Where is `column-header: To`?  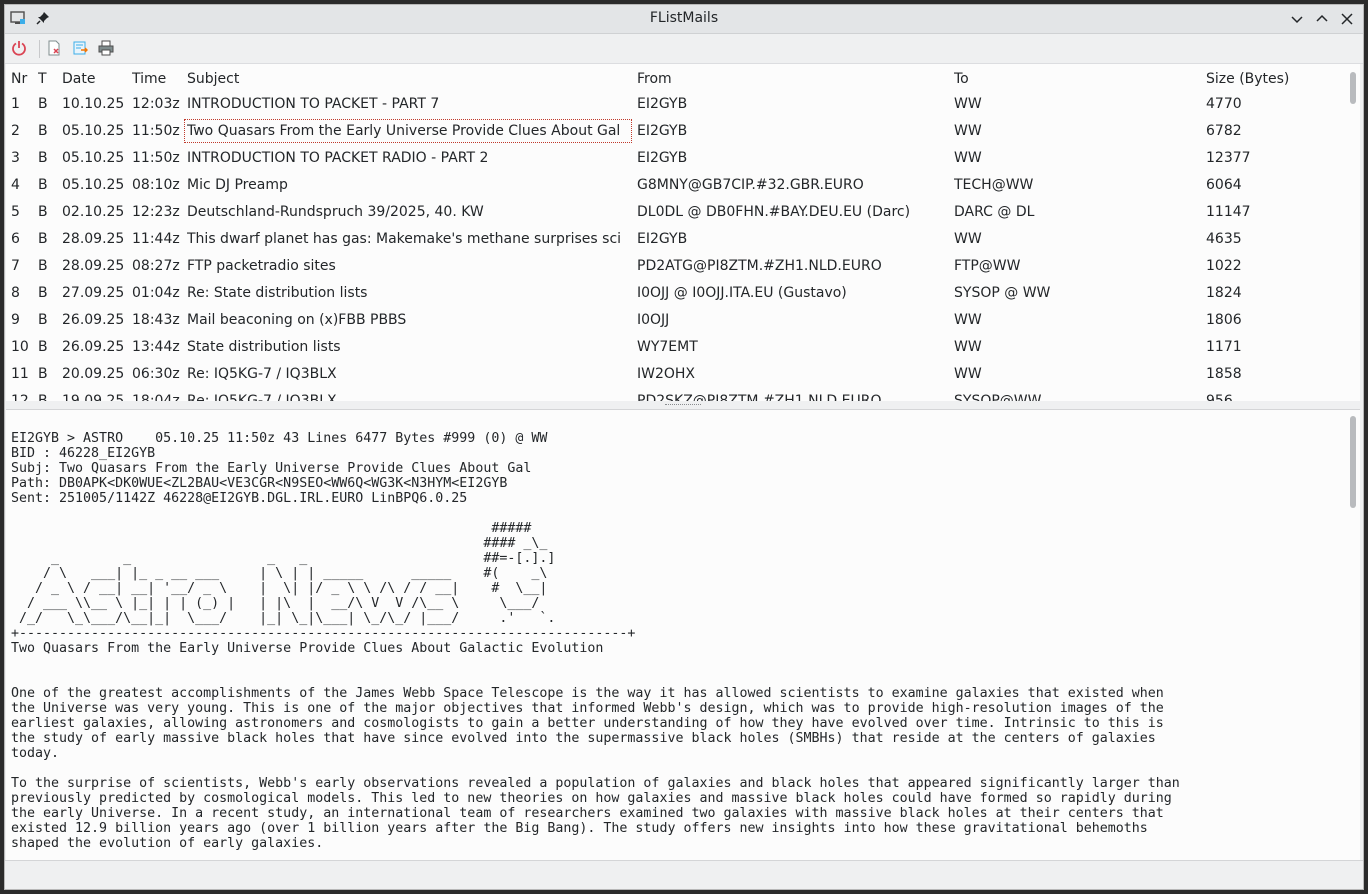 column-header: To is located at coordinates (1076, 79).